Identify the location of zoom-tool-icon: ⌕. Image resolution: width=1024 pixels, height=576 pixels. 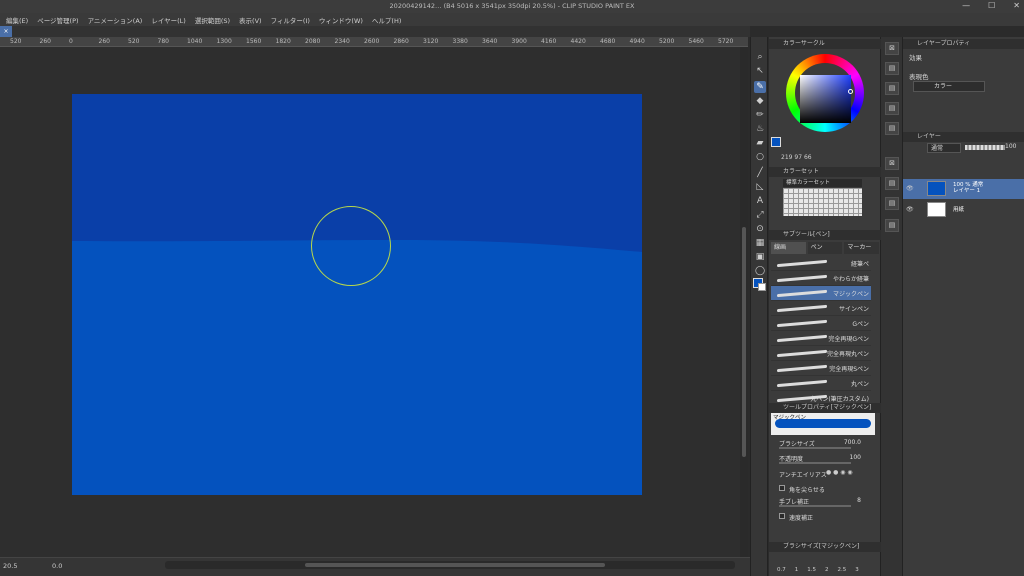
(760, 57).